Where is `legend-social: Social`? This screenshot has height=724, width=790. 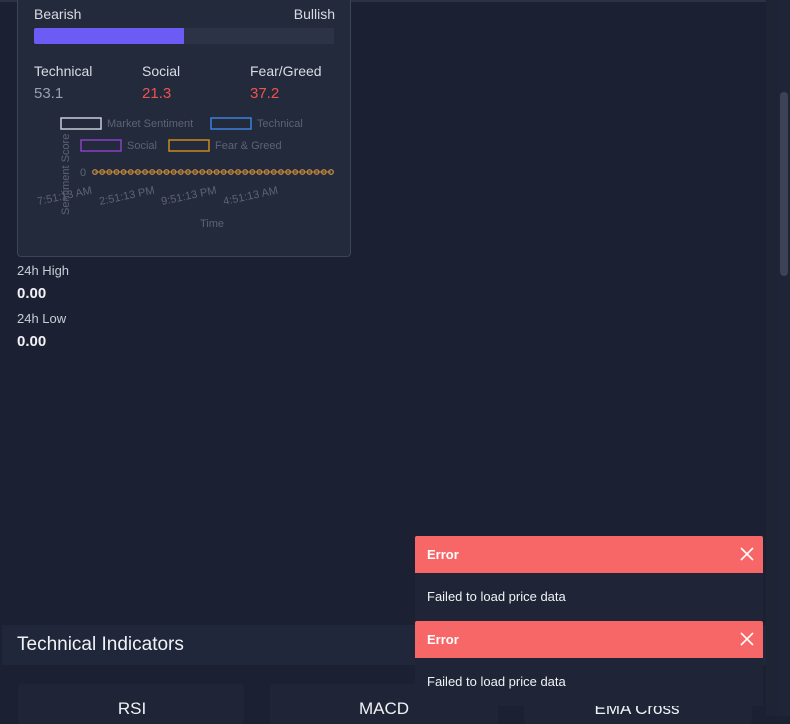 legend-social: Social is located at coordinates (142, 146).